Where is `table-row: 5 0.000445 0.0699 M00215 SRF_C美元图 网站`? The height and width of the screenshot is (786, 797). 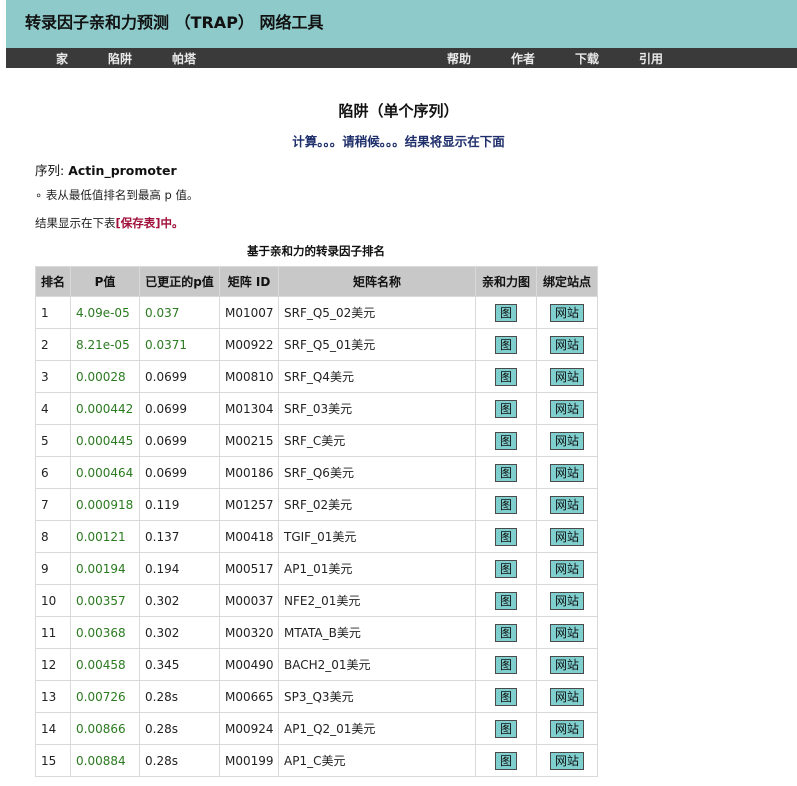 table-row: 5 0.000445 0.0699 M00215 SRF_C美元图 网站 is located at coordinates (316, 440).